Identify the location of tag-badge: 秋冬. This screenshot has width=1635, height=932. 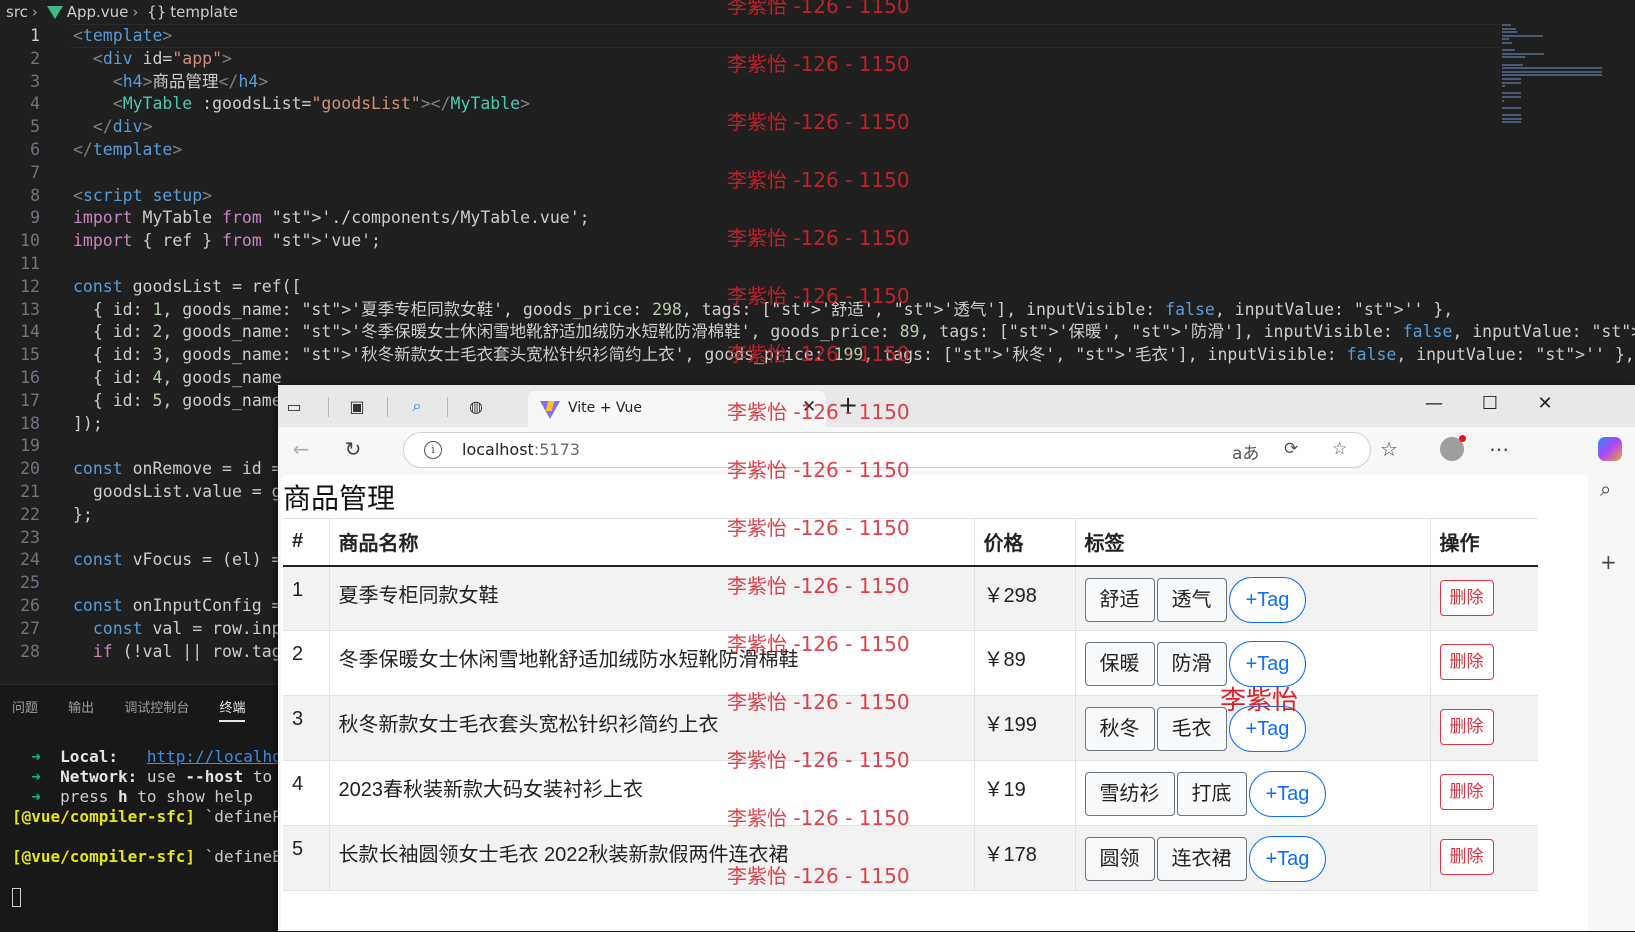
(1119, 729).